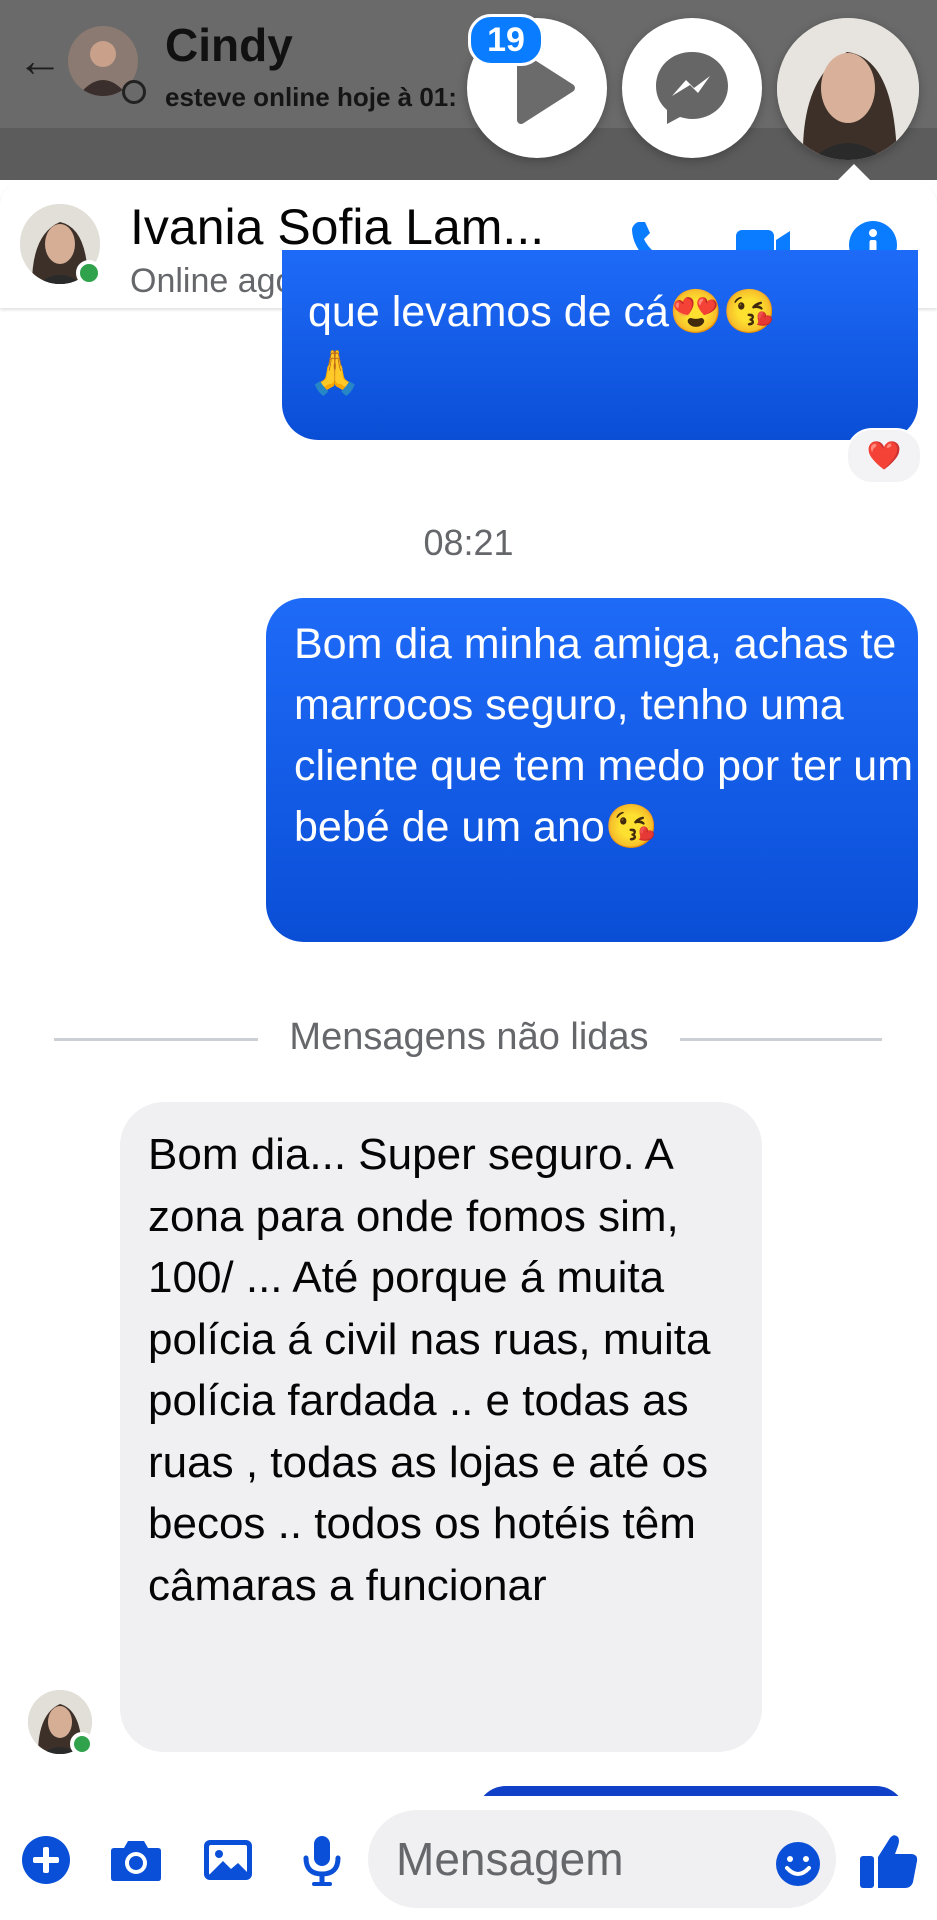 The width and height of the screenshot is (937, 1920). What do you see at coordinates (542, 342) in the screenshot?
I see `message-text: que levamos de cá😍😘 🙏` at bounding box center [542, 342].